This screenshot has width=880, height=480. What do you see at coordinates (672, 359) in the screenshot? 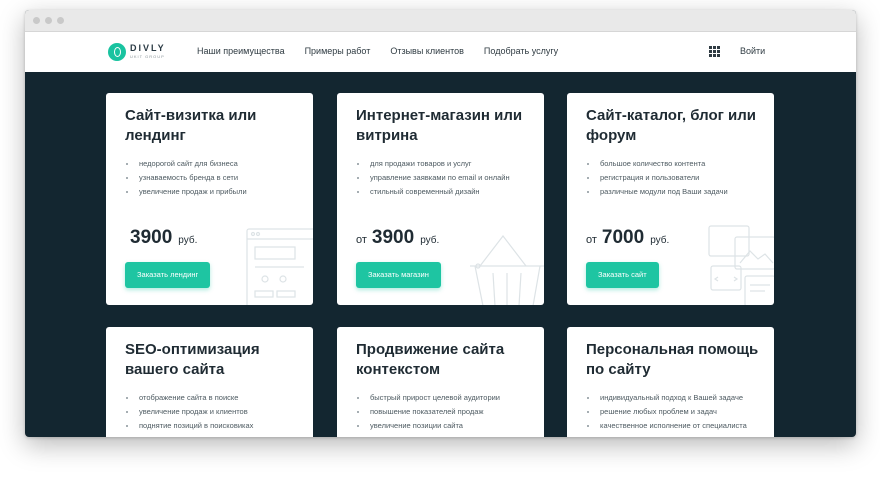
I see `card-title: Персональная помощь по сайту` at bounding box center [672, 359].